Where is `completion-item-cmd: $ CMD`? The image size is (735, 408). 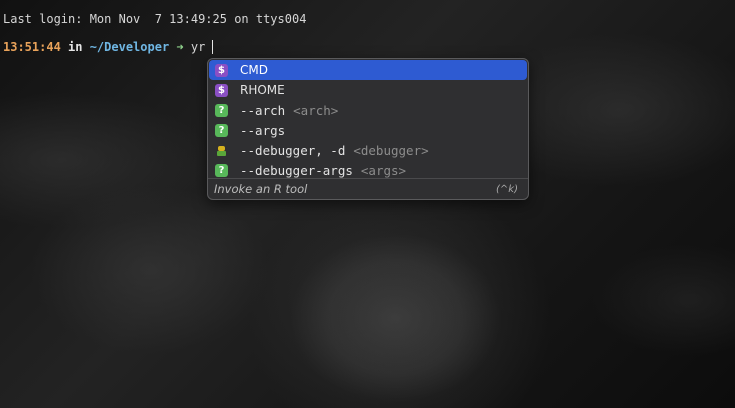 completion-item-cmd: $ CMD is located at coordinates (368, 70).